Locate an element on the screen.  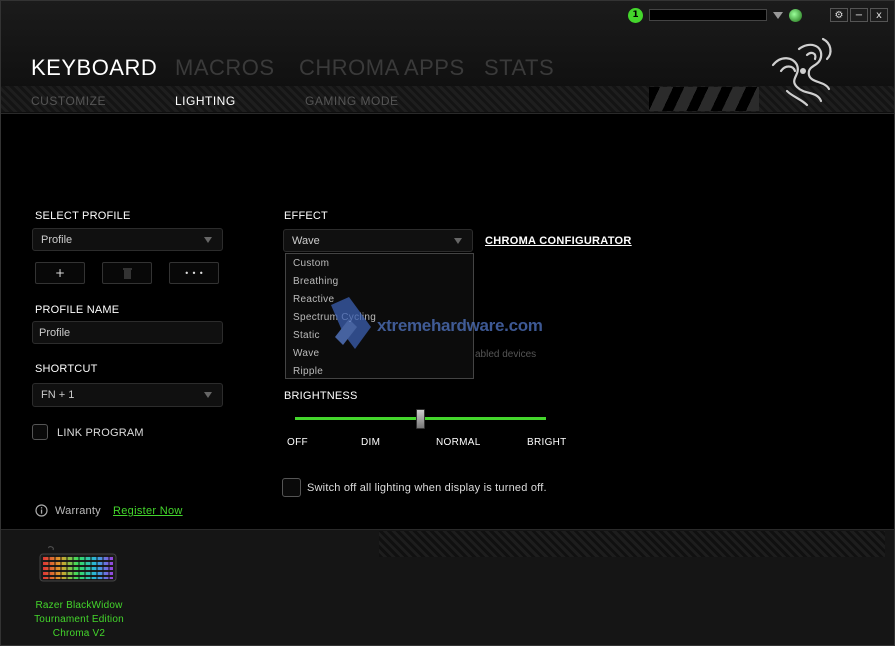
notification-badge: 1 is located at coordinates (635, 15).